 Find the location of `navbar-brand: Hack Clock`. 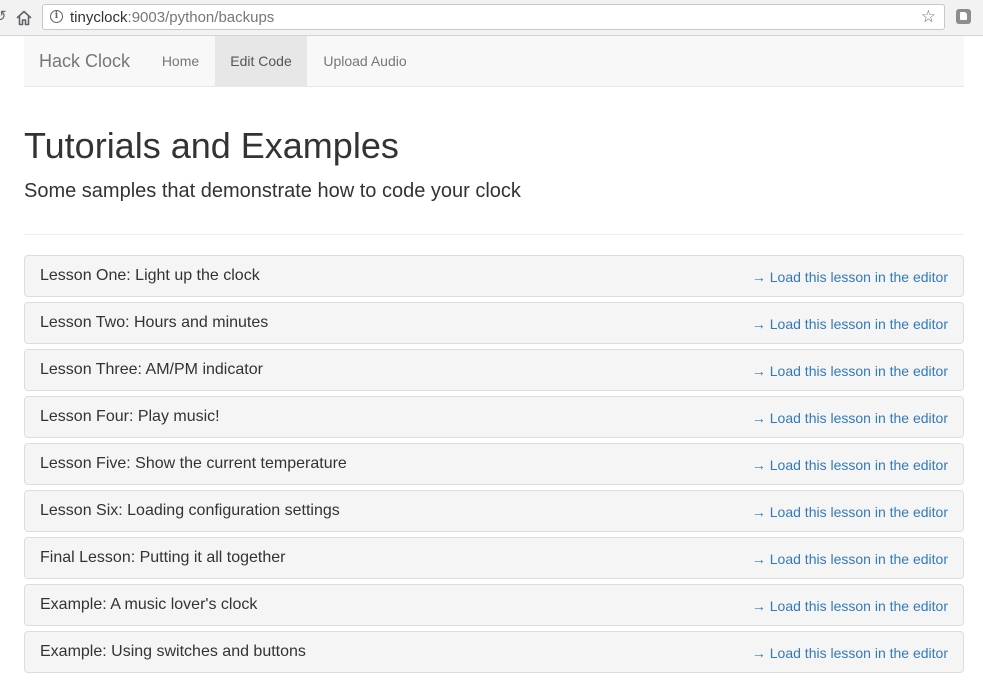

navbar-brand: Hack Clock is located at coordinates (84, 61).